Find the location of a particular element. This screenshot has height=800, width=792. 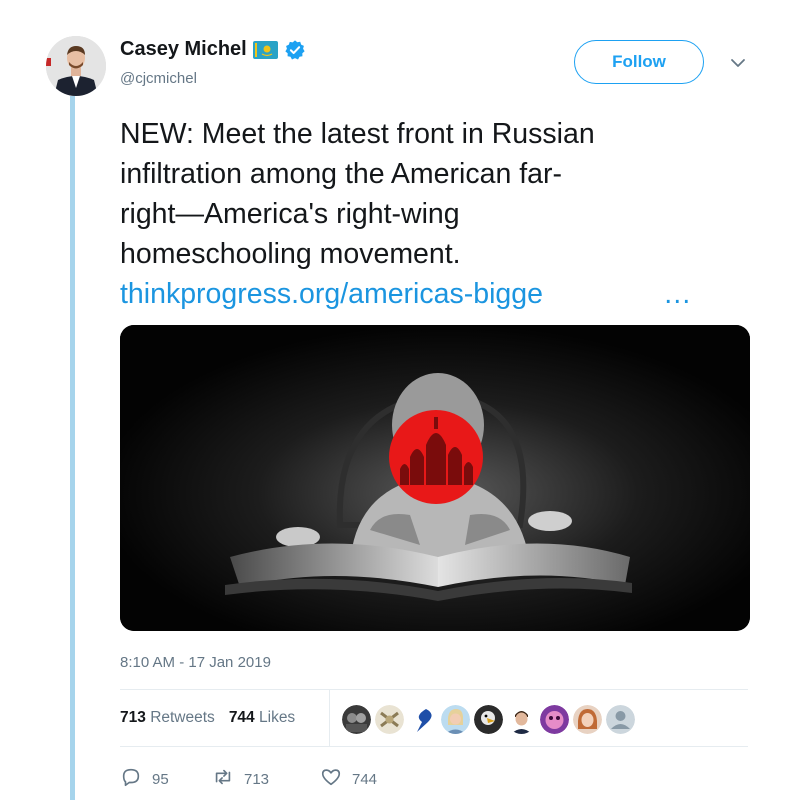

retweet-icon is located at coordinates (223, 779).